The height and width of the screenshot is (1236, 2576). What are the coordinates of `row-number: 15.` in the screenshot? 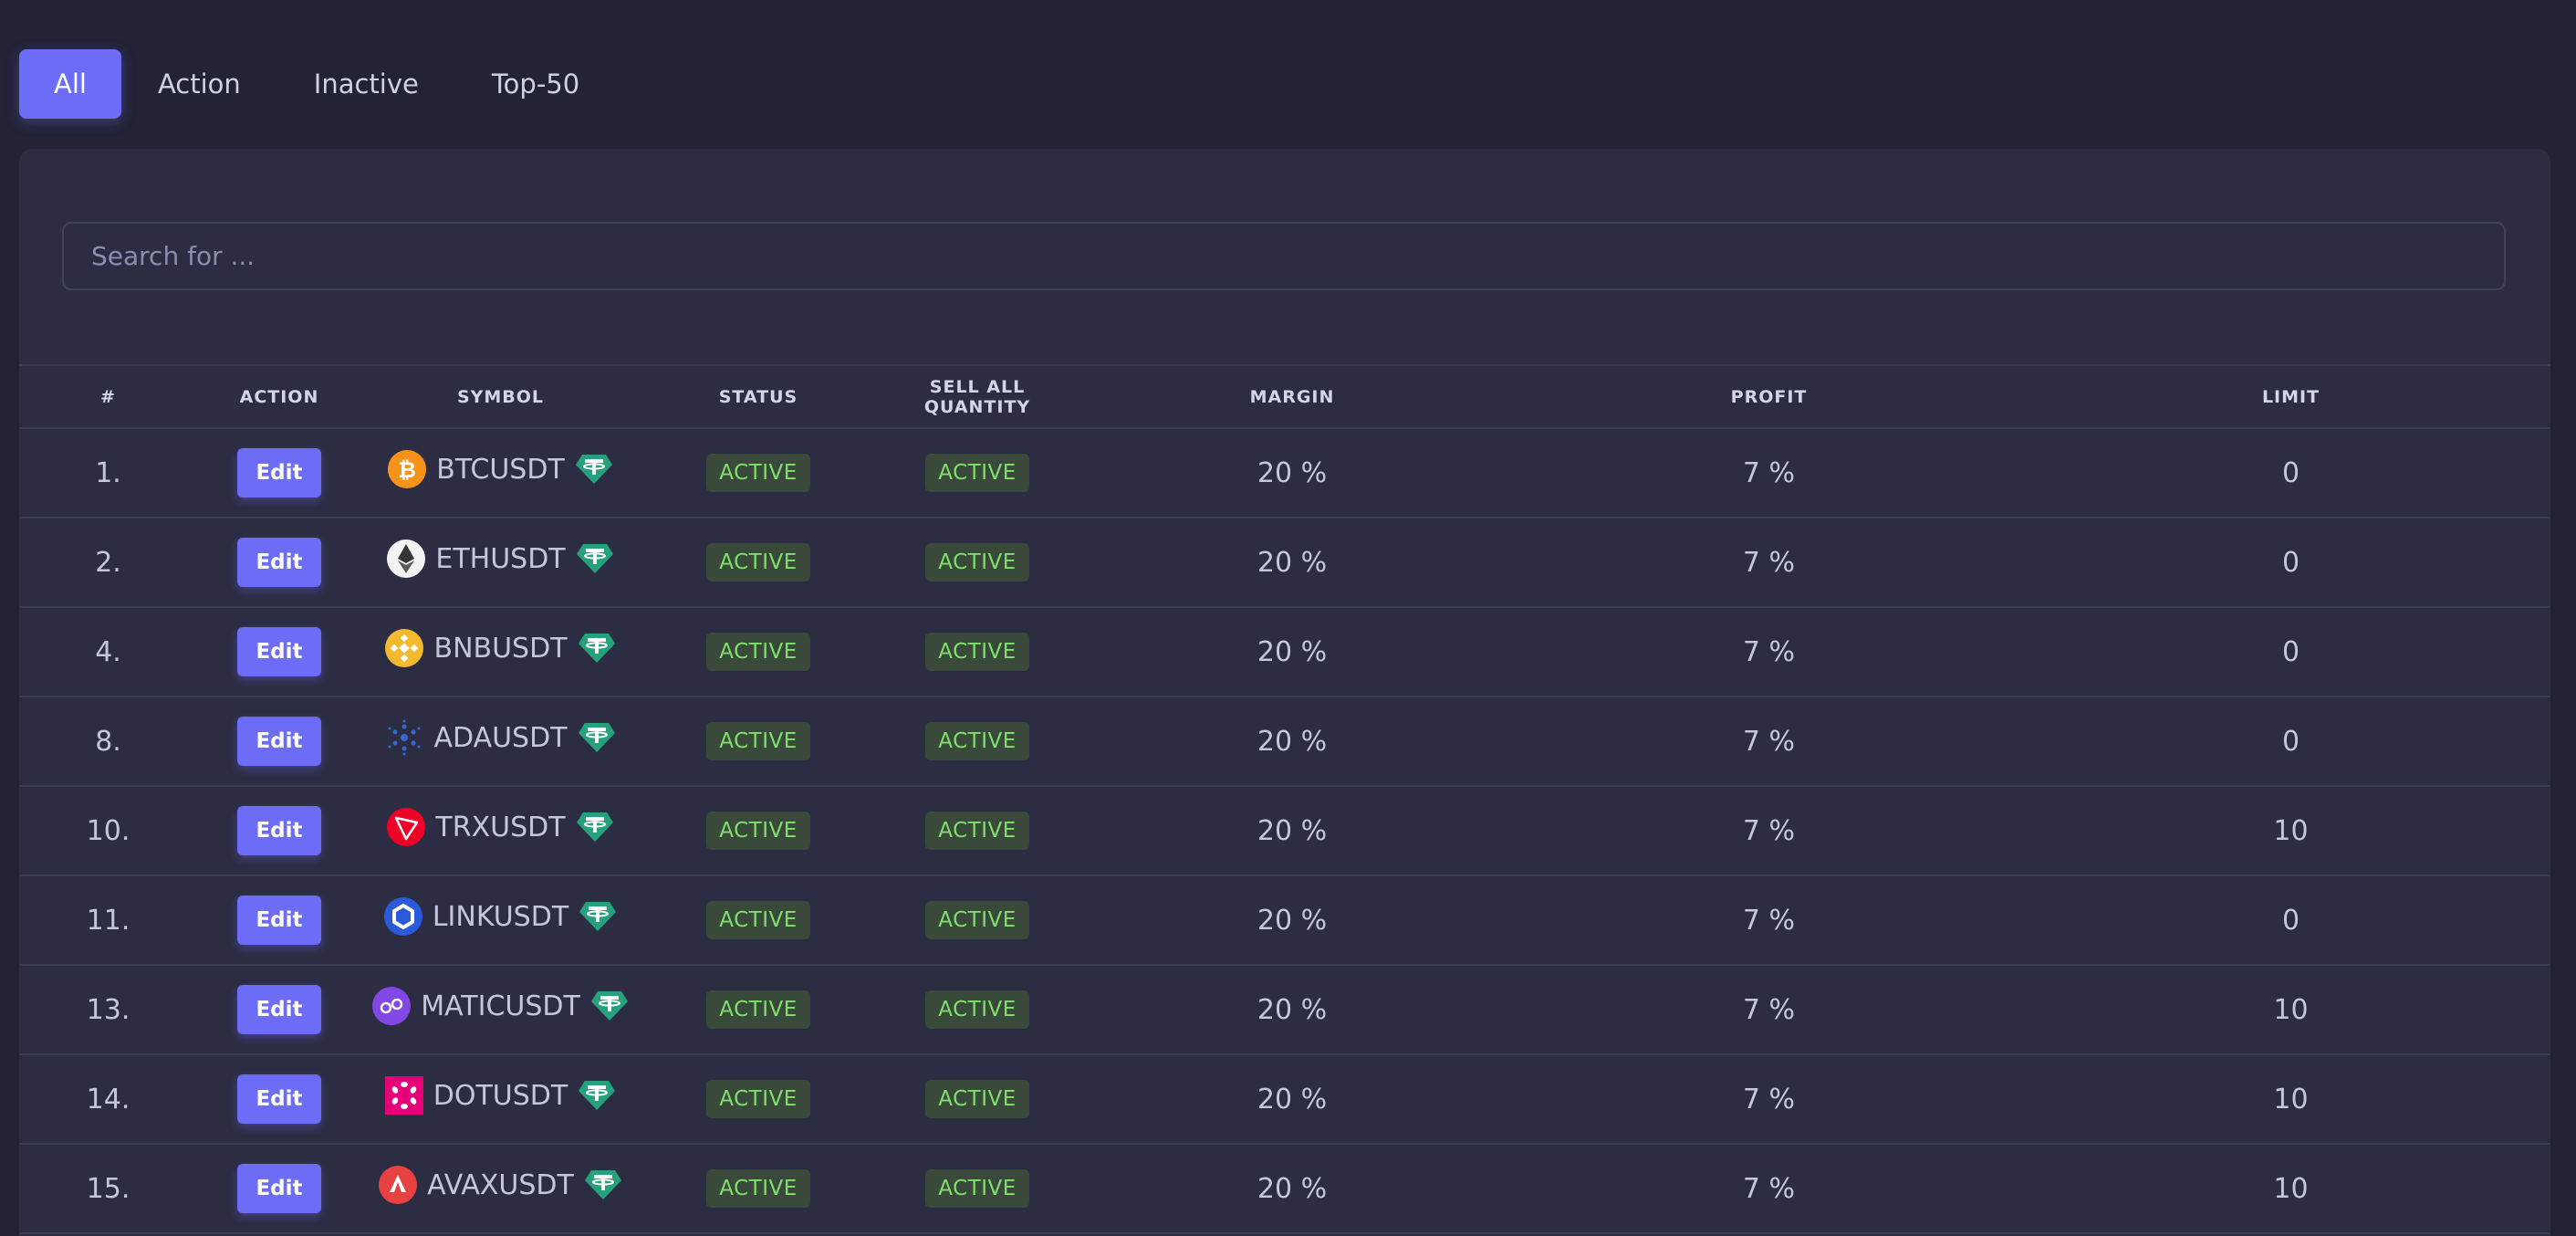 It's located at (108, 1189).